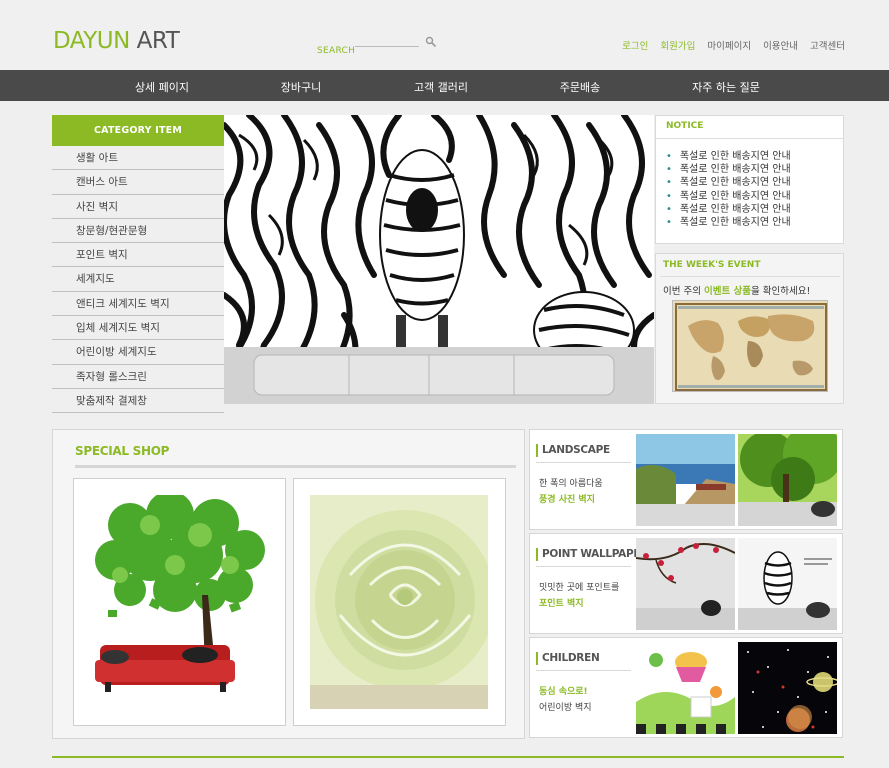 This screenshot has width=889, height=768. What do you see at coordinates (580, 87) in the screenshot?
I see `nav-item-delivery: 주문배송` at bounding box center [580, 87].